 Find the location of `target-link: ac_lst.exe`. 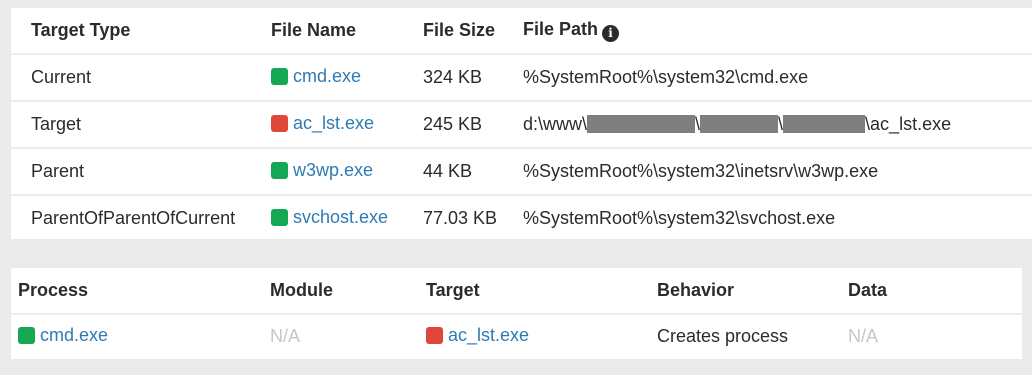

target-link: ac_lst.exe is located at coordinates (477, 335).